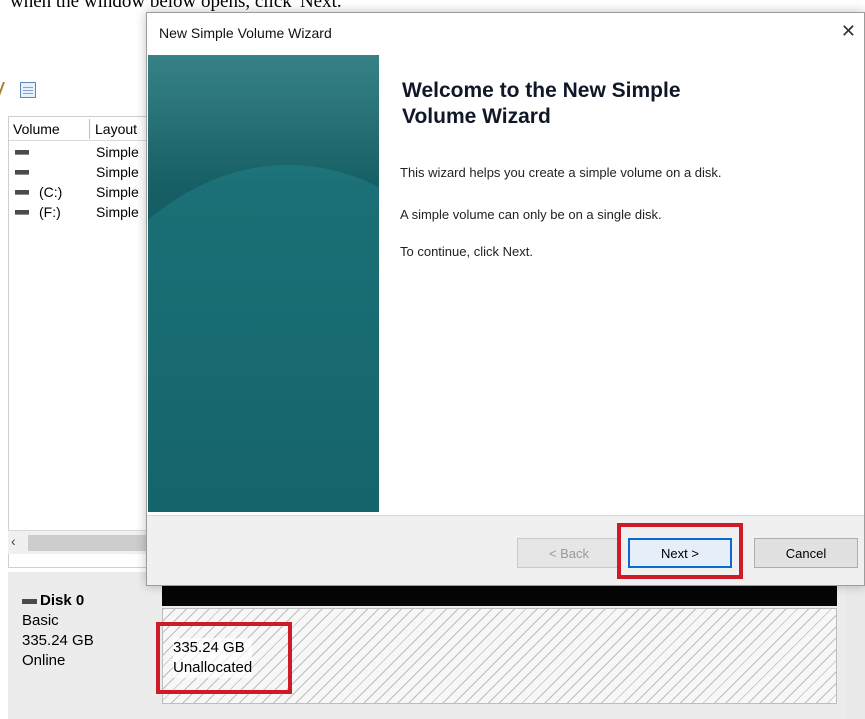 The width and height of the screenshot is (865, 719). What do you see at coordinates (28, 90) in the screenshot?
I see `properties-icon` at bounding box center [28, 90].